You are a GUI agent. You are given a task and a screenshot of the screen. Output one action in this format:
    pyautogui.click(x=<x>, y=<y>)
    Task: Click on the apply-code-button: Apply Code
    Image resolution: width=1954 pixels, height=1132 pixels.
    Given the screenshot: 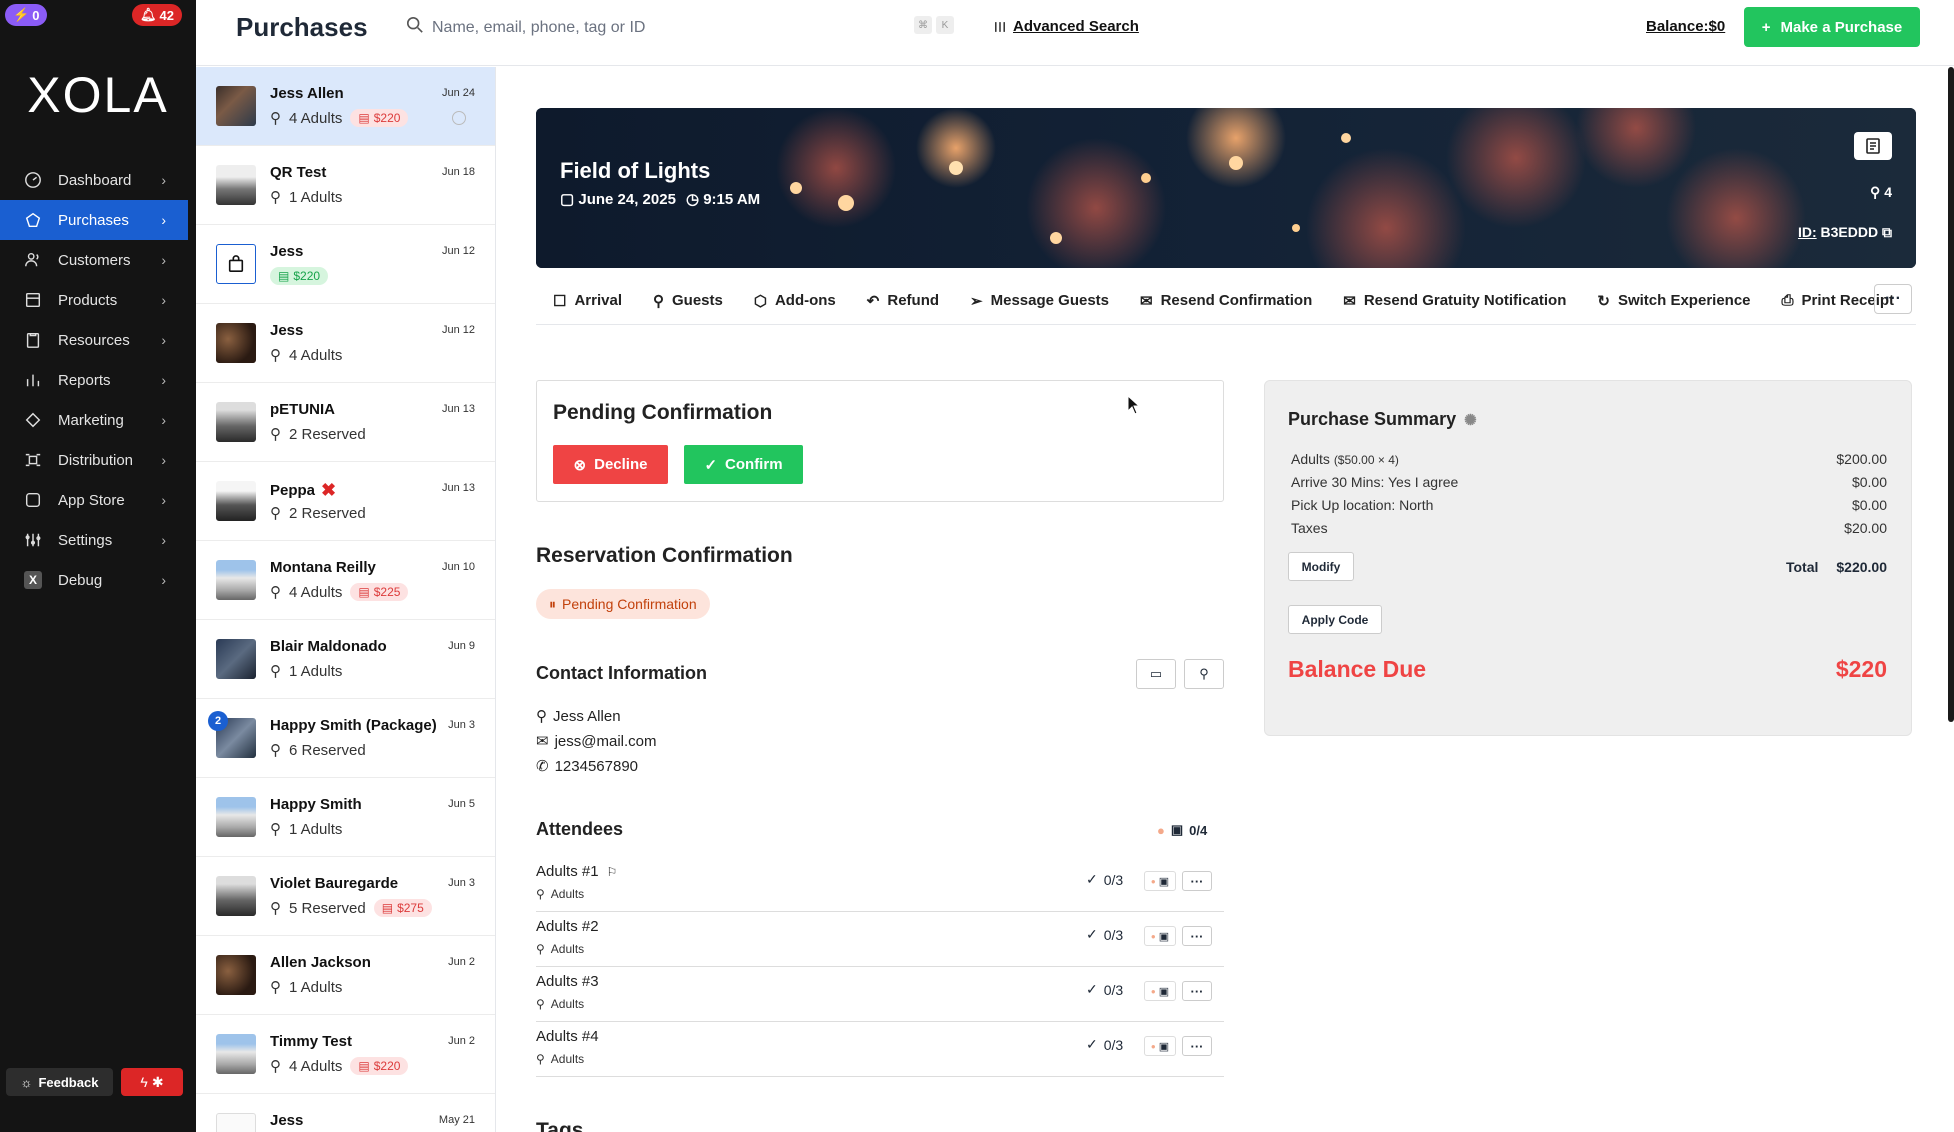 What is the action you would take?
    pyautogui.click(x=1335, y=619)
    